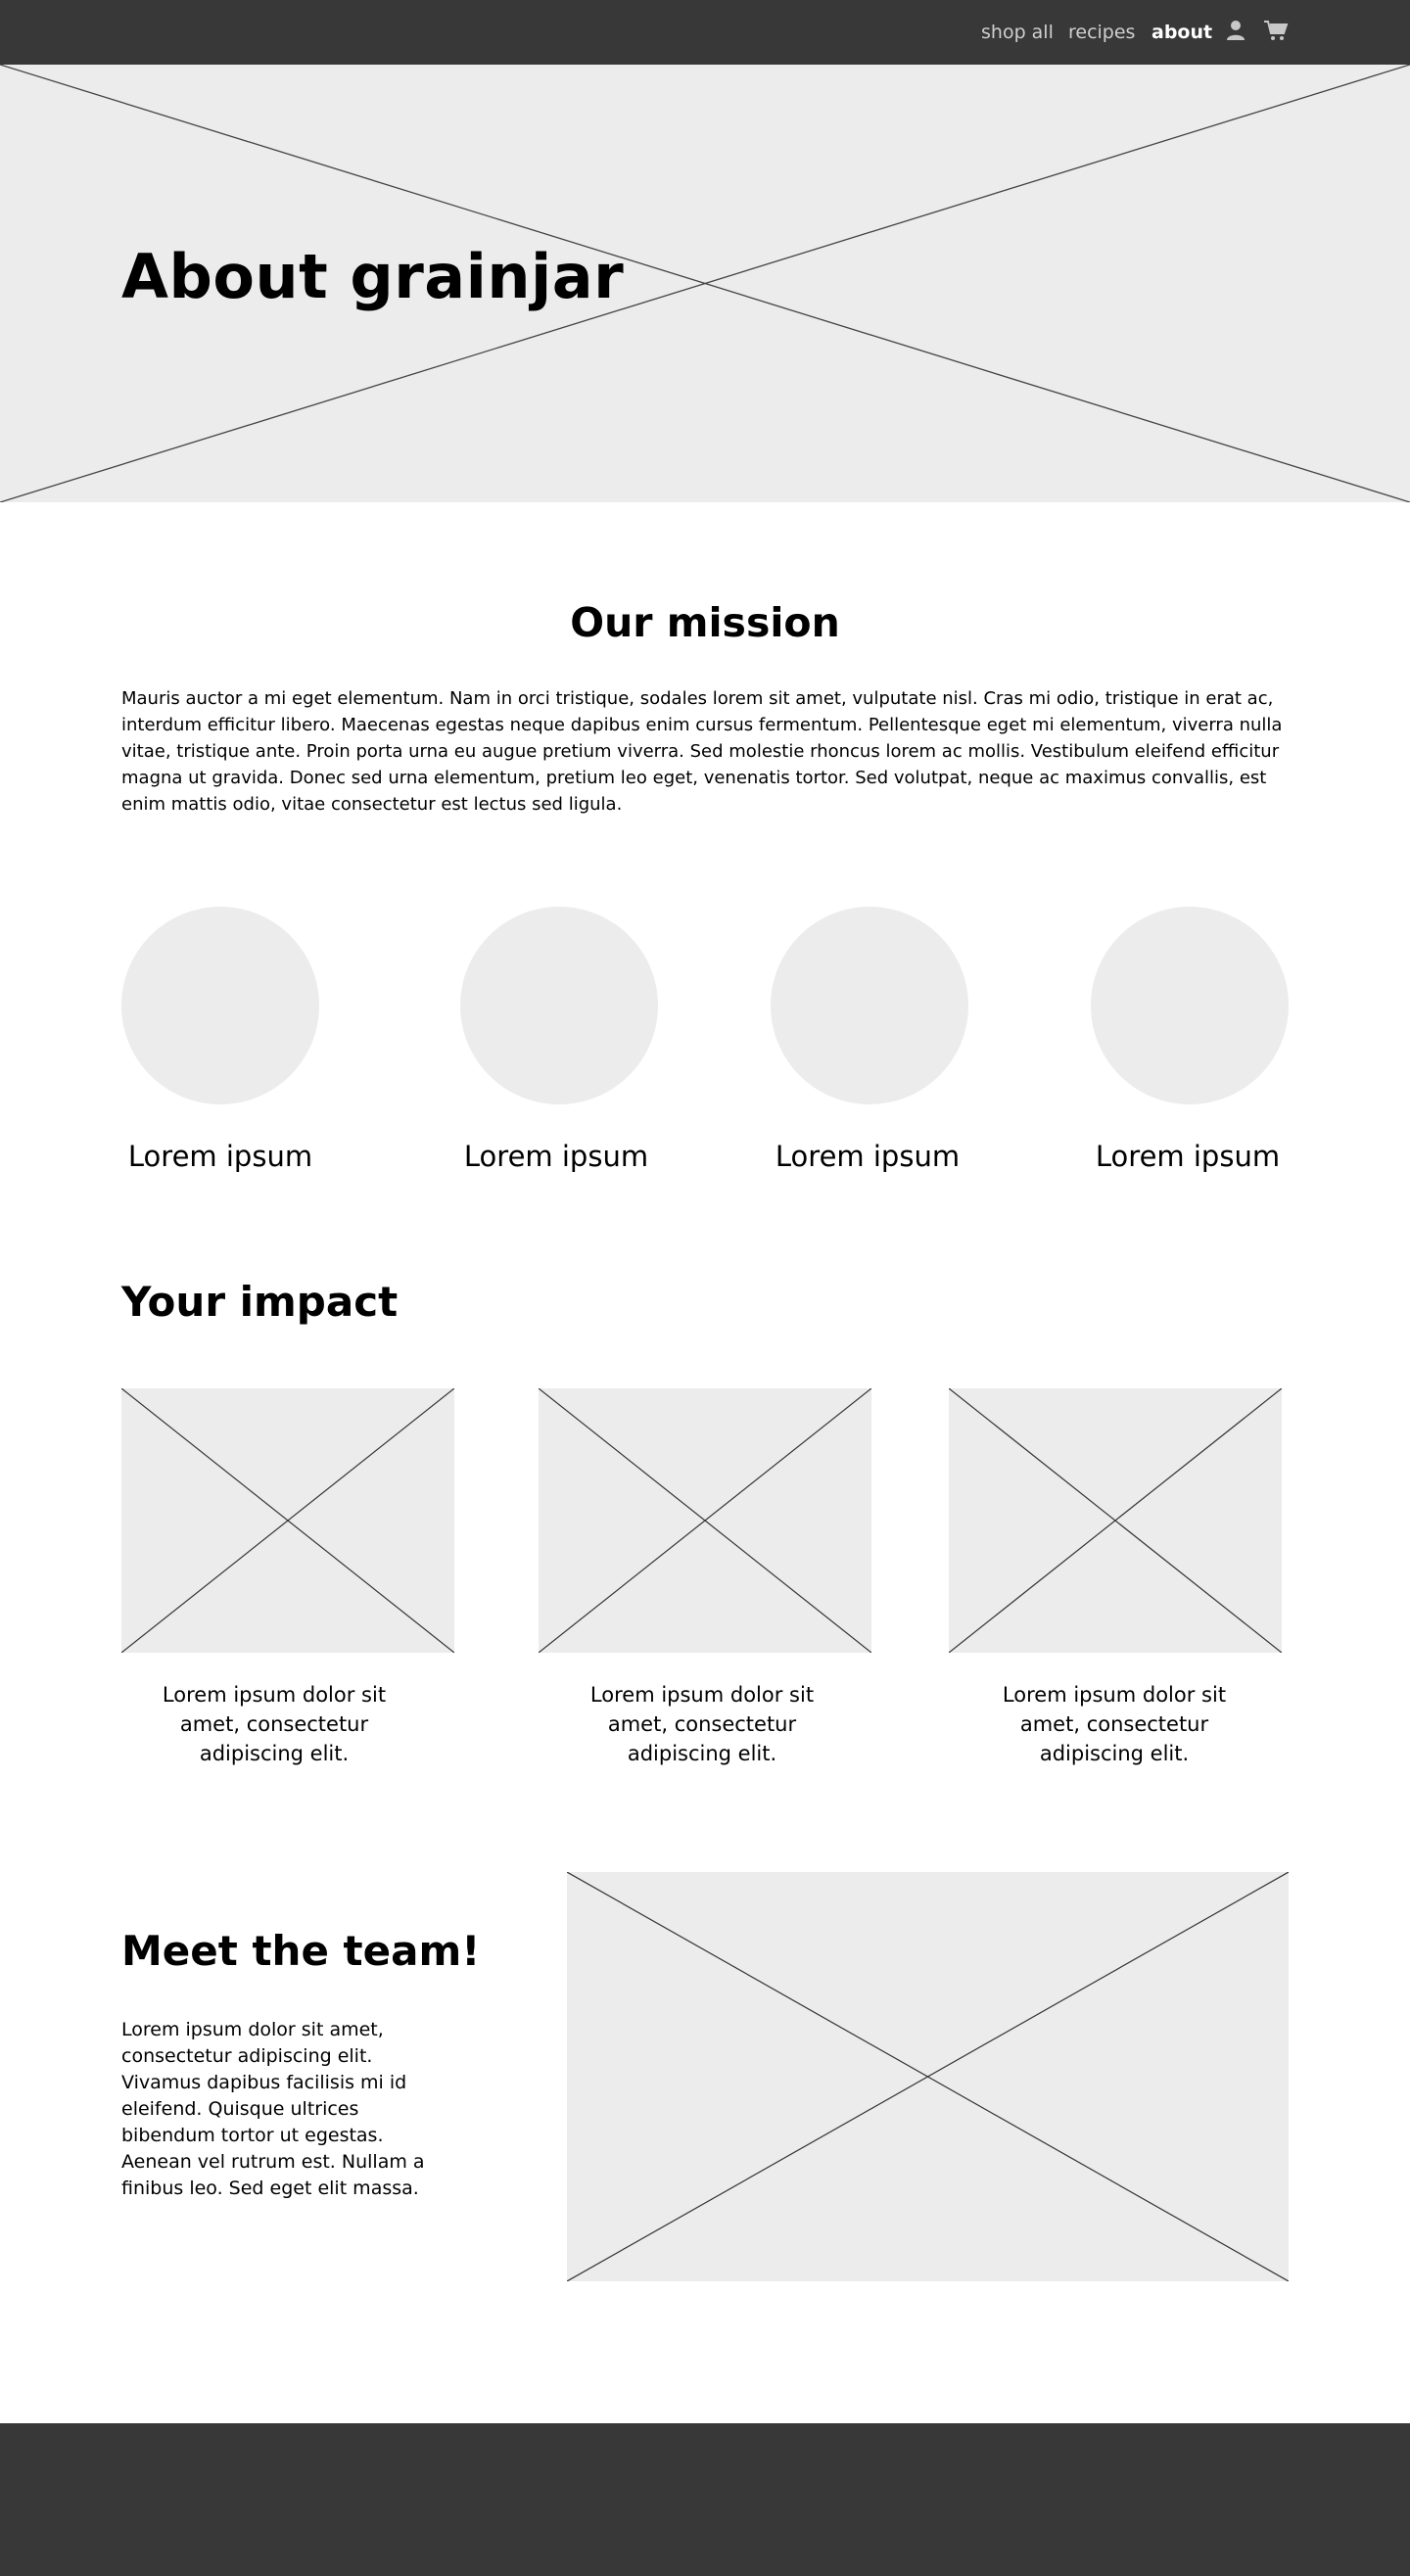  Describe the element at coordinates (1101, 32) in the screenshot. I see `nav-link-recipes: recipes` at that location.